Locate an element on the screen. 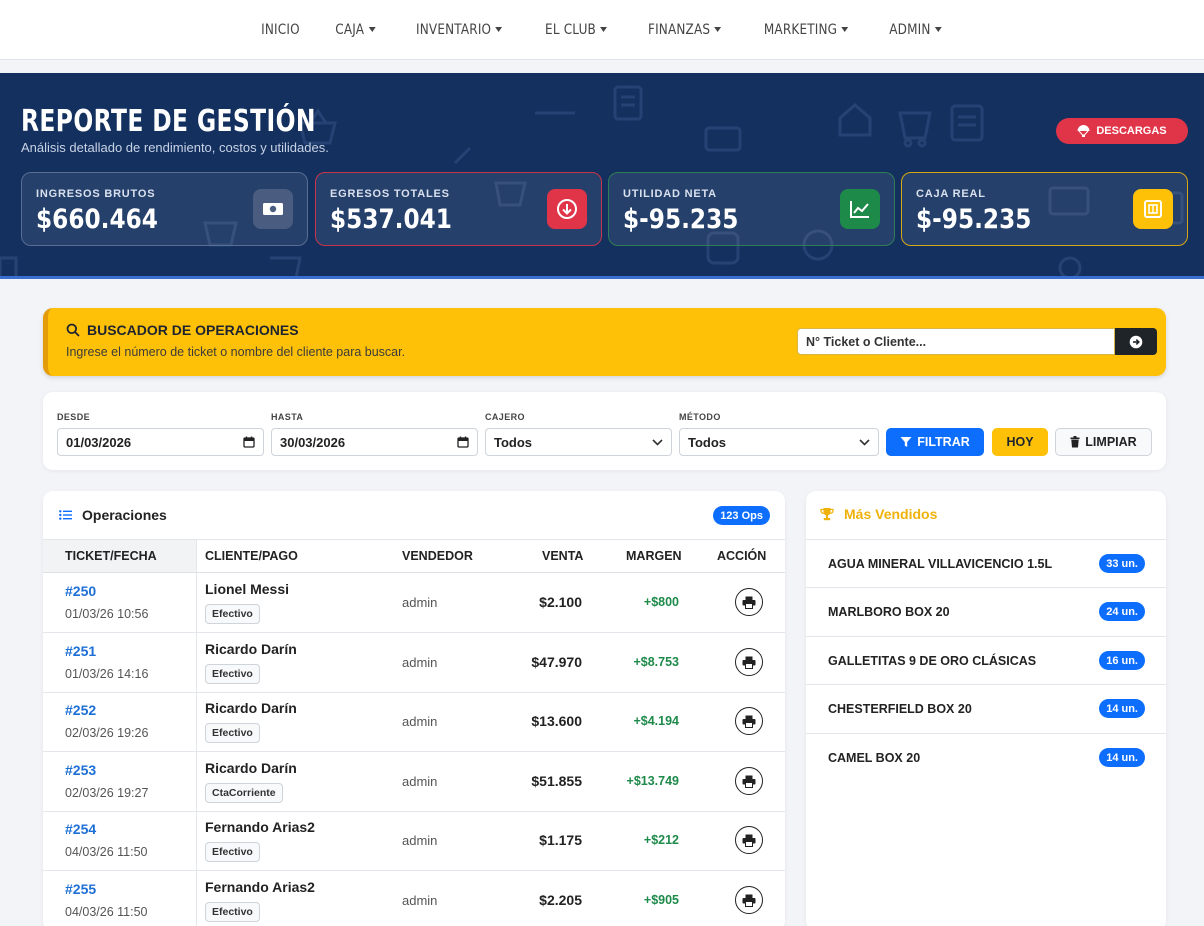 The image size is (1204, 926). ticket-link: #250 is located at coordinates (80, 591).